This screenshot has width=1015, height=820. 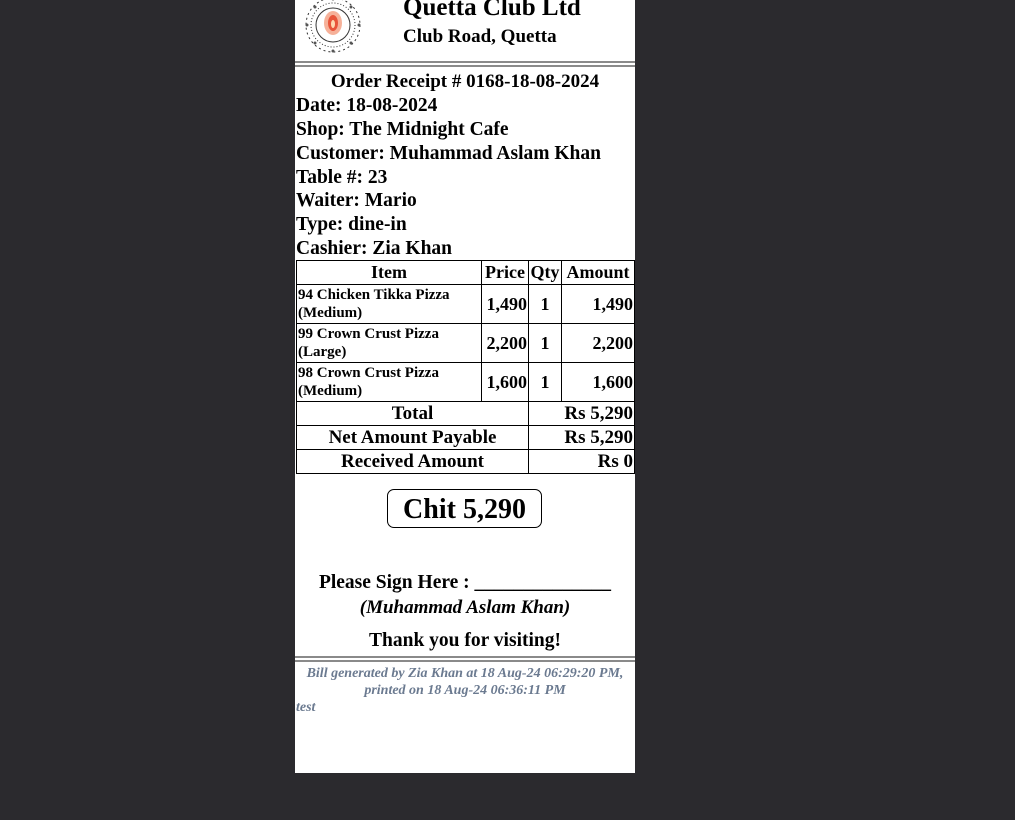 What do you see at coordinates (505, 343) in the screenshot?
I see `item-price: 2,200` at bounding box center [505, 343].